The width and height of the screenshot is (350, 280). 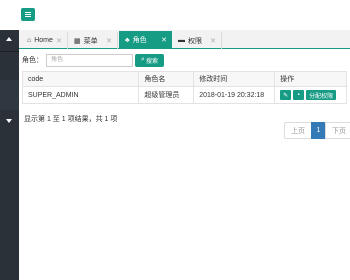 What do you see at coordinates (321, 95) in the screenshot?
I see `assign-permission-button: 分配权限` at bounding box center [321, 95].